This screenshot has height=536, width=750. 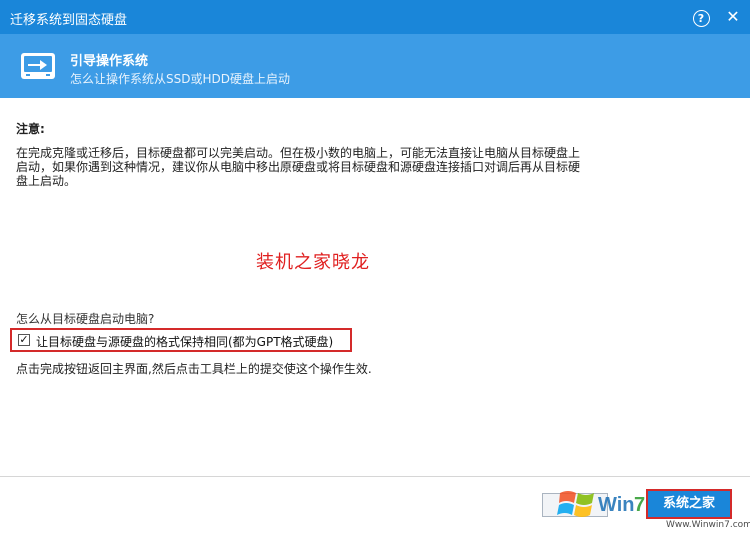 I want to click on close-button: ✕, so click(x=733, y=17).